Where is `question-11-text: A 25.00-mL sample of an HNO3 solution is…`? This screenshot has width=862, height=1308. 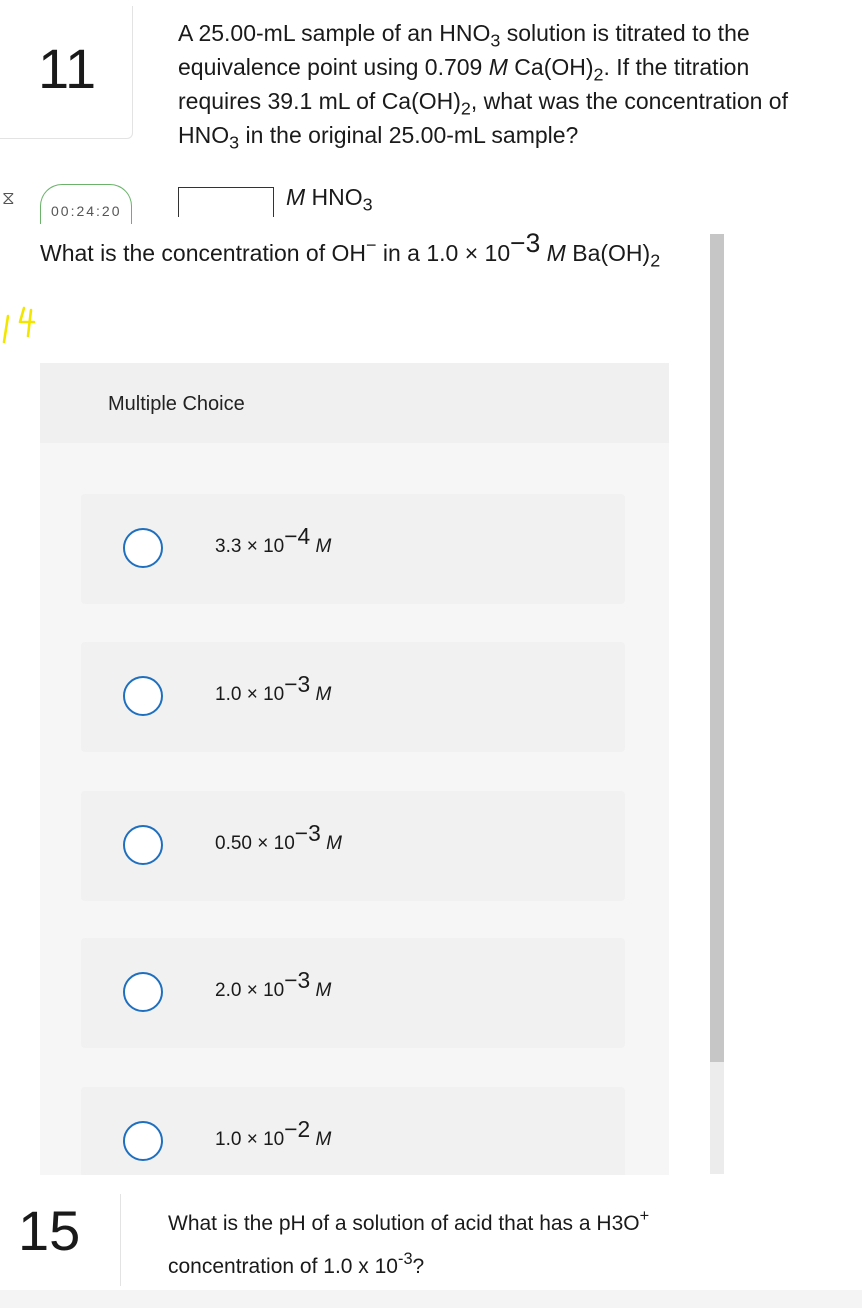
question-11-text: A 25.00-mL sample of an HNO3 solution is… is located at coordinates (483, 86).